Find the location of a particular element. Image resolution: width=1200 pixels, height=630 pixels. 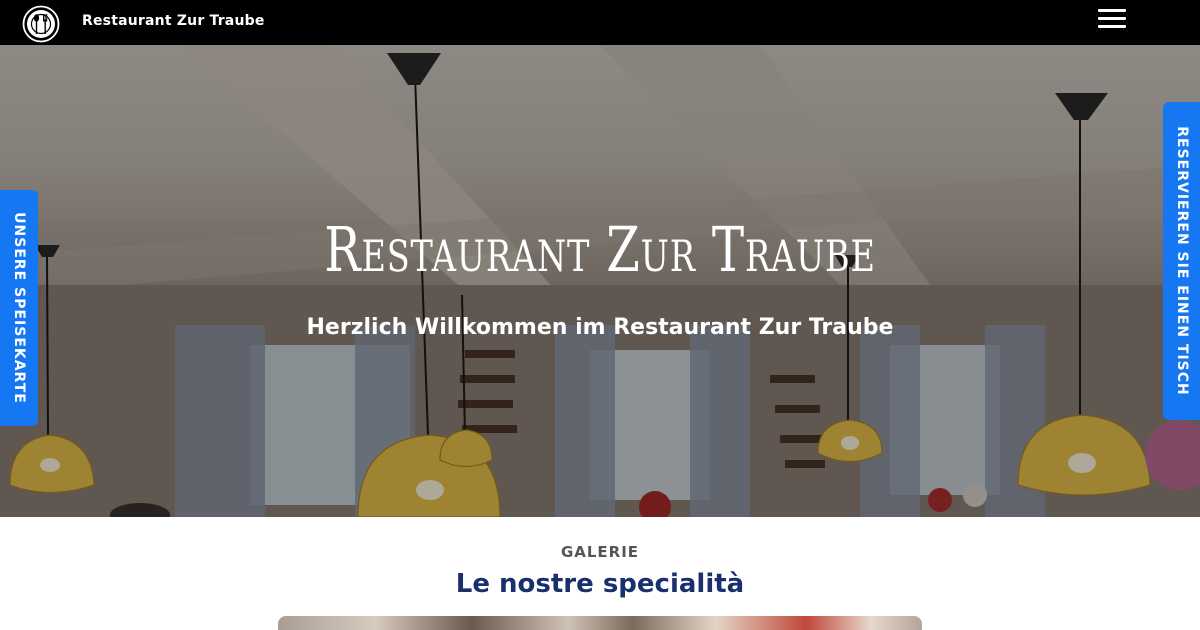

gallery-label: GALERIE is located at coordinates (600, 552).